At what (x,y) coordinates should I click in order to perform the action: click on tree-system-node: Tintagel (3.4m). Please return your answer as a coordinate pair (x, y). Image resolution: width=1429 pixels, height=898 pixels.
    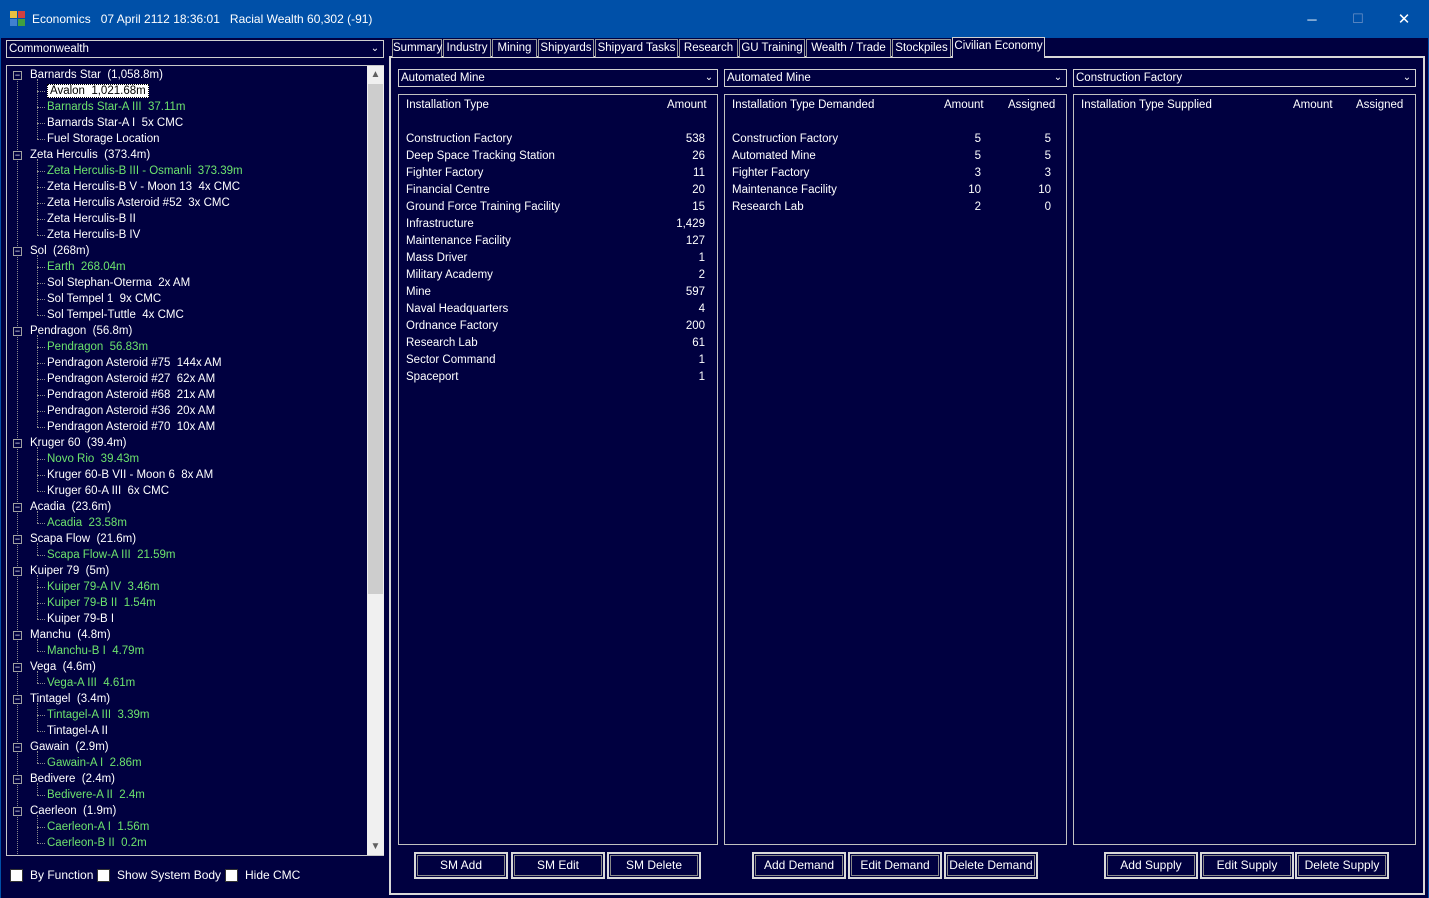
    Looking at the image, I should click on (70, 699).